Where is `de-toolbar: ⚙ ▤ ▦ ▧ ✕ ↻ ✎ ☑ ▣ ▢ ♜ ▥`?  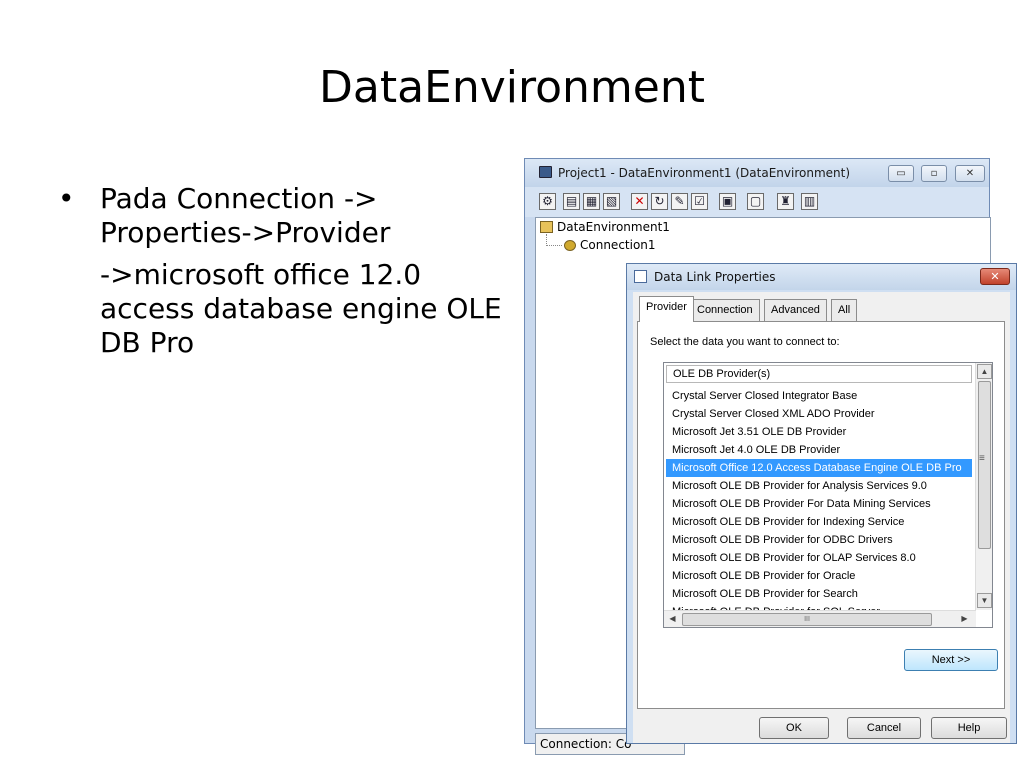
de-toolbar: ⚙ ▤ ▦ ▧ ✕ ↻ ✎ ☑ ▣ ▢ ♜ ▥ is located at coordinates (757, 202).